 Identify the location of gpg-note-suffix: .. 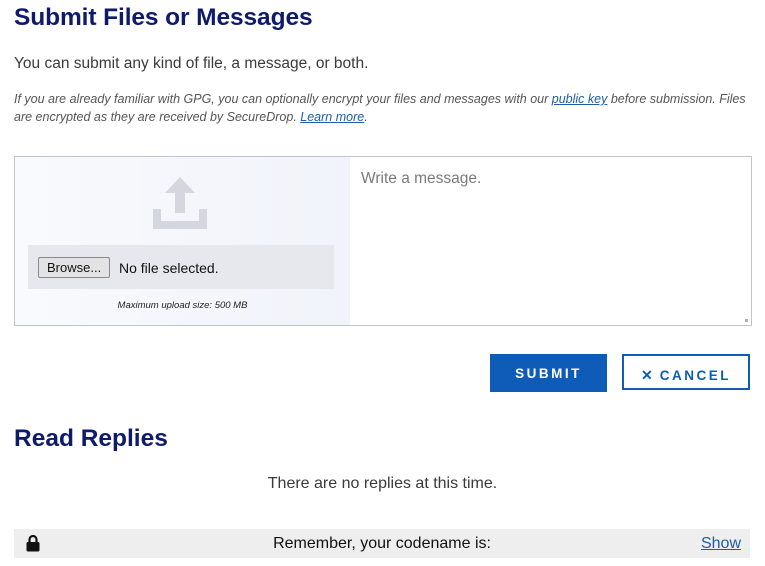
(366, 117).